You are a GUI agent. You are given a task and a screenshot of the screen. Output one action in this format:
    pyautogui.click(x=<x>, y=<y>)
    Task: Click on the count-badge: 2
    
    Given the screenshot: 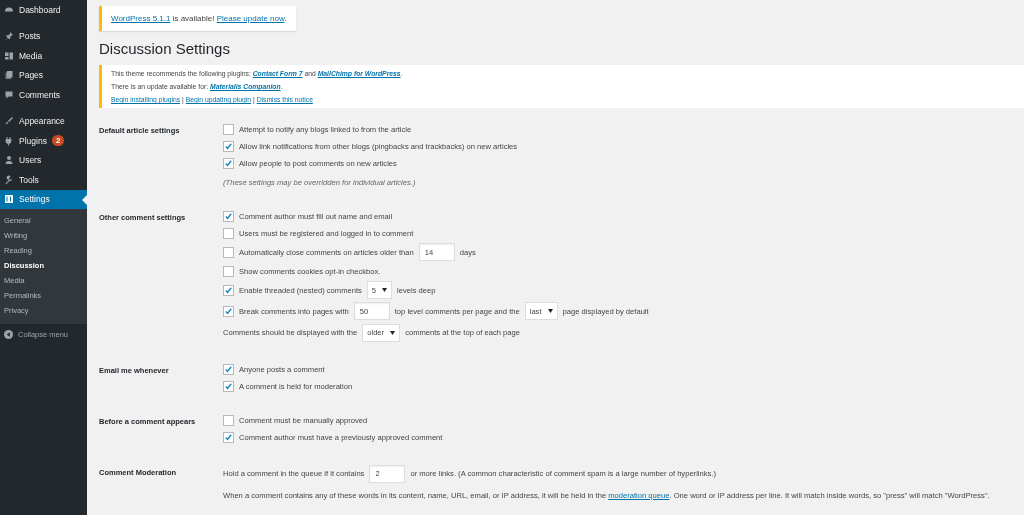 What is the action you would take?
    pyautogui.click(x=58, y=141)
    